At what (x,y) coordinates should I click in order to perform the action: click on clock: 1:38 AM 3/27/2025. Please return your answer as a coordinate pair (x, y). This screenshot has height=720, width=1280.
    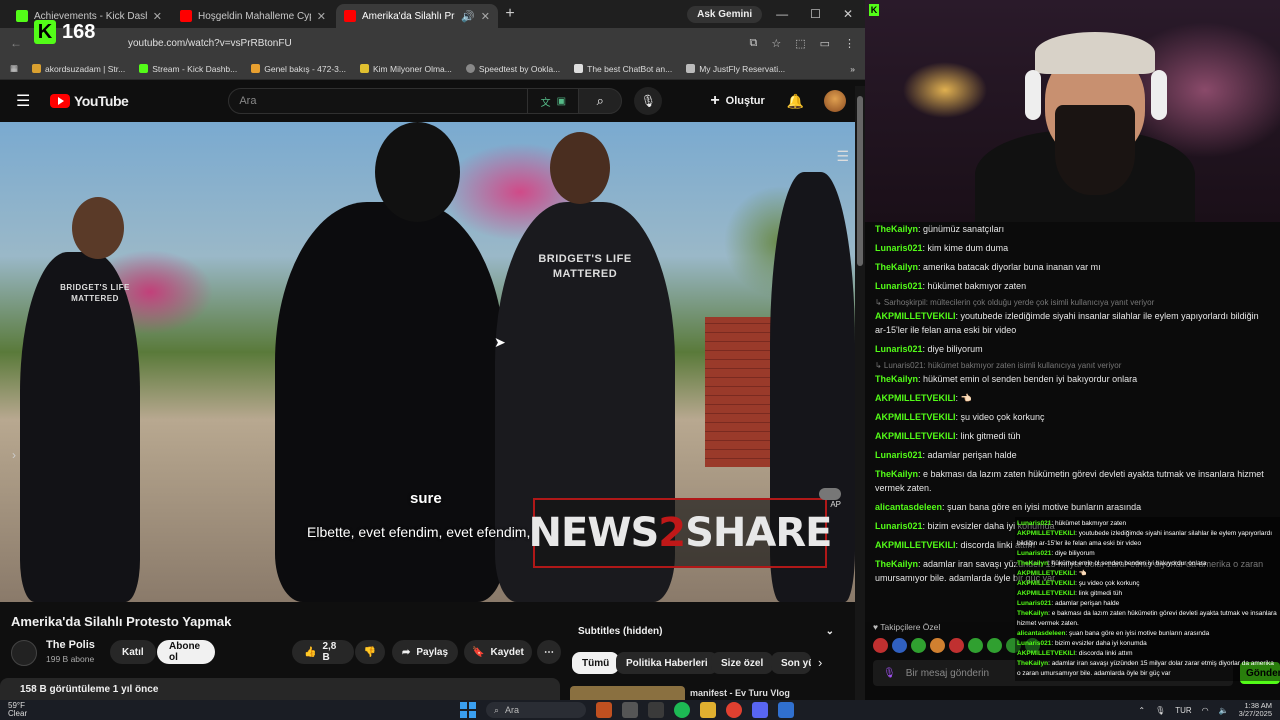
    Looking at the image, I should click on (1255, 710).